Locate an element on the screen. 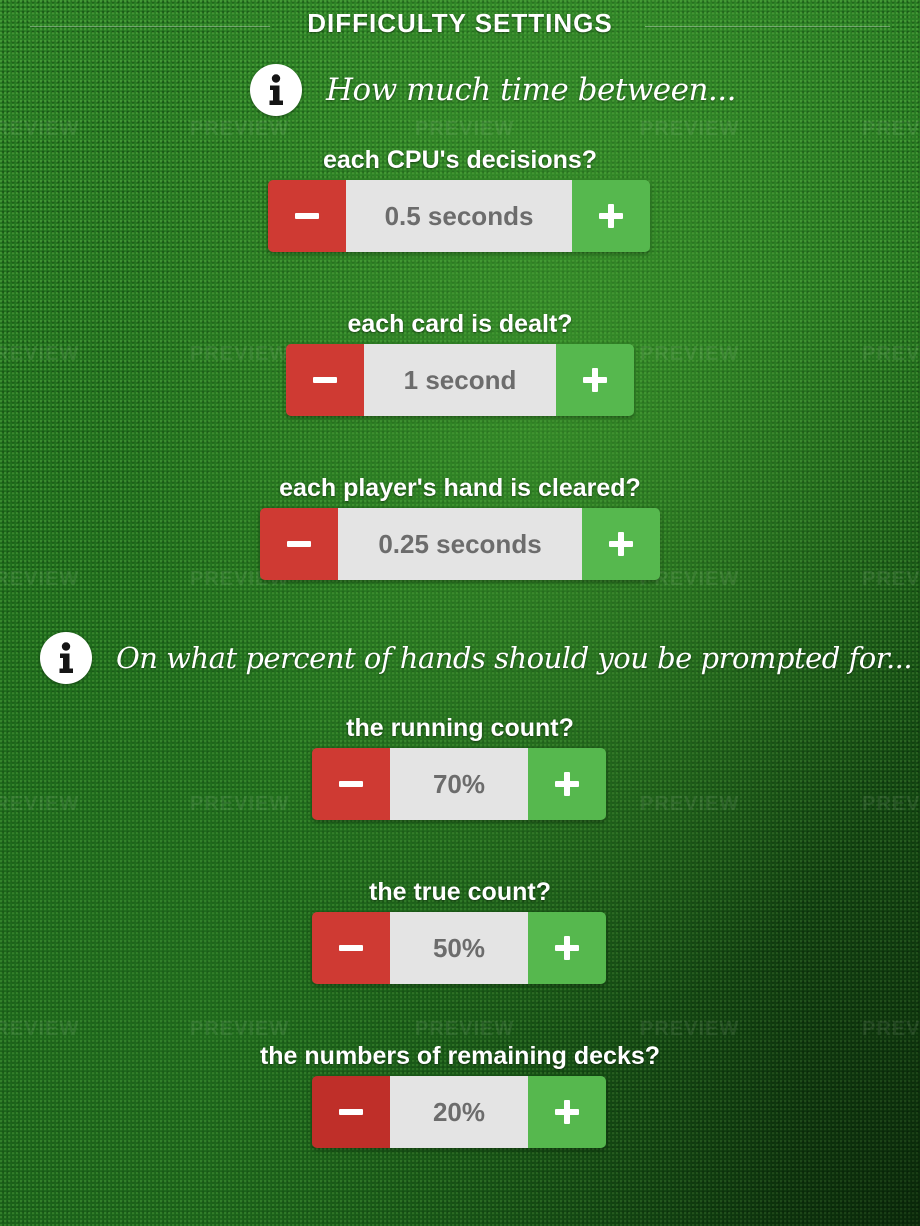  setting-label-true-count: the true count? is located at coordinates (460, 892).